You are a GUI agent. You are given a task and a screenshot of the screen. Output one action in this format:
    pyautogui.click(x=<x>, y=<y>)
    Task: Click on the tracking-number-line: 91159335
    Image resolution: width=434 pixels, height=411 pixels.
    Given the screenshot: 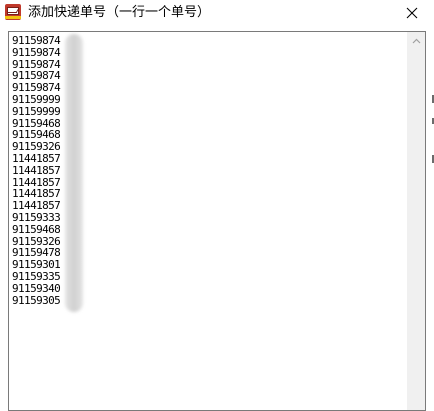 What is the action you would take?
    pyautogui.click(x=36, y=276)
    